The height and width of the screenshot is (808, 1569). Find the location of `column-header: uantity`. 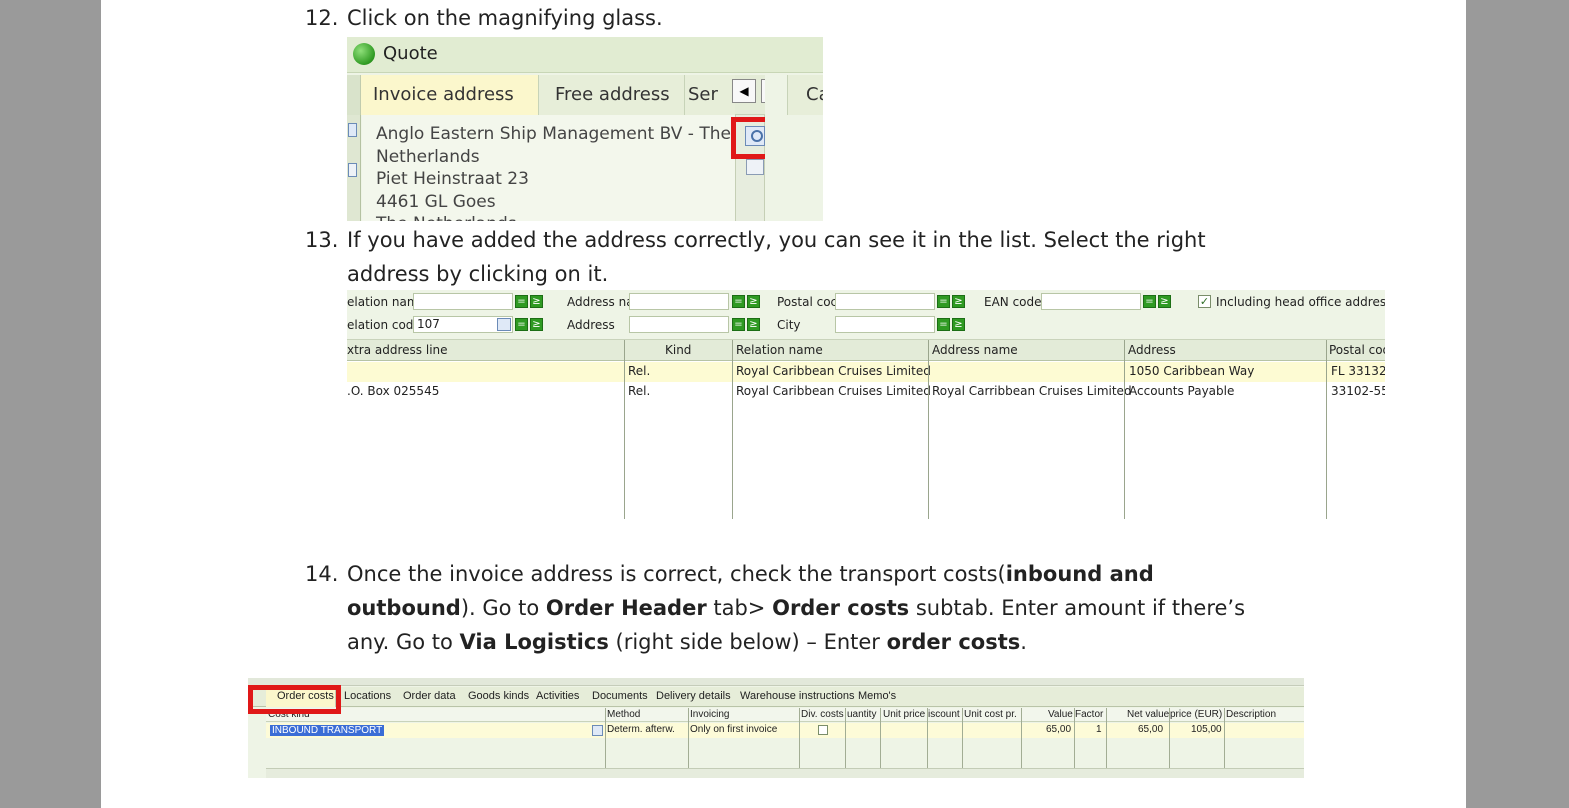

column-header: uantity is located at coordinates (861, 714).